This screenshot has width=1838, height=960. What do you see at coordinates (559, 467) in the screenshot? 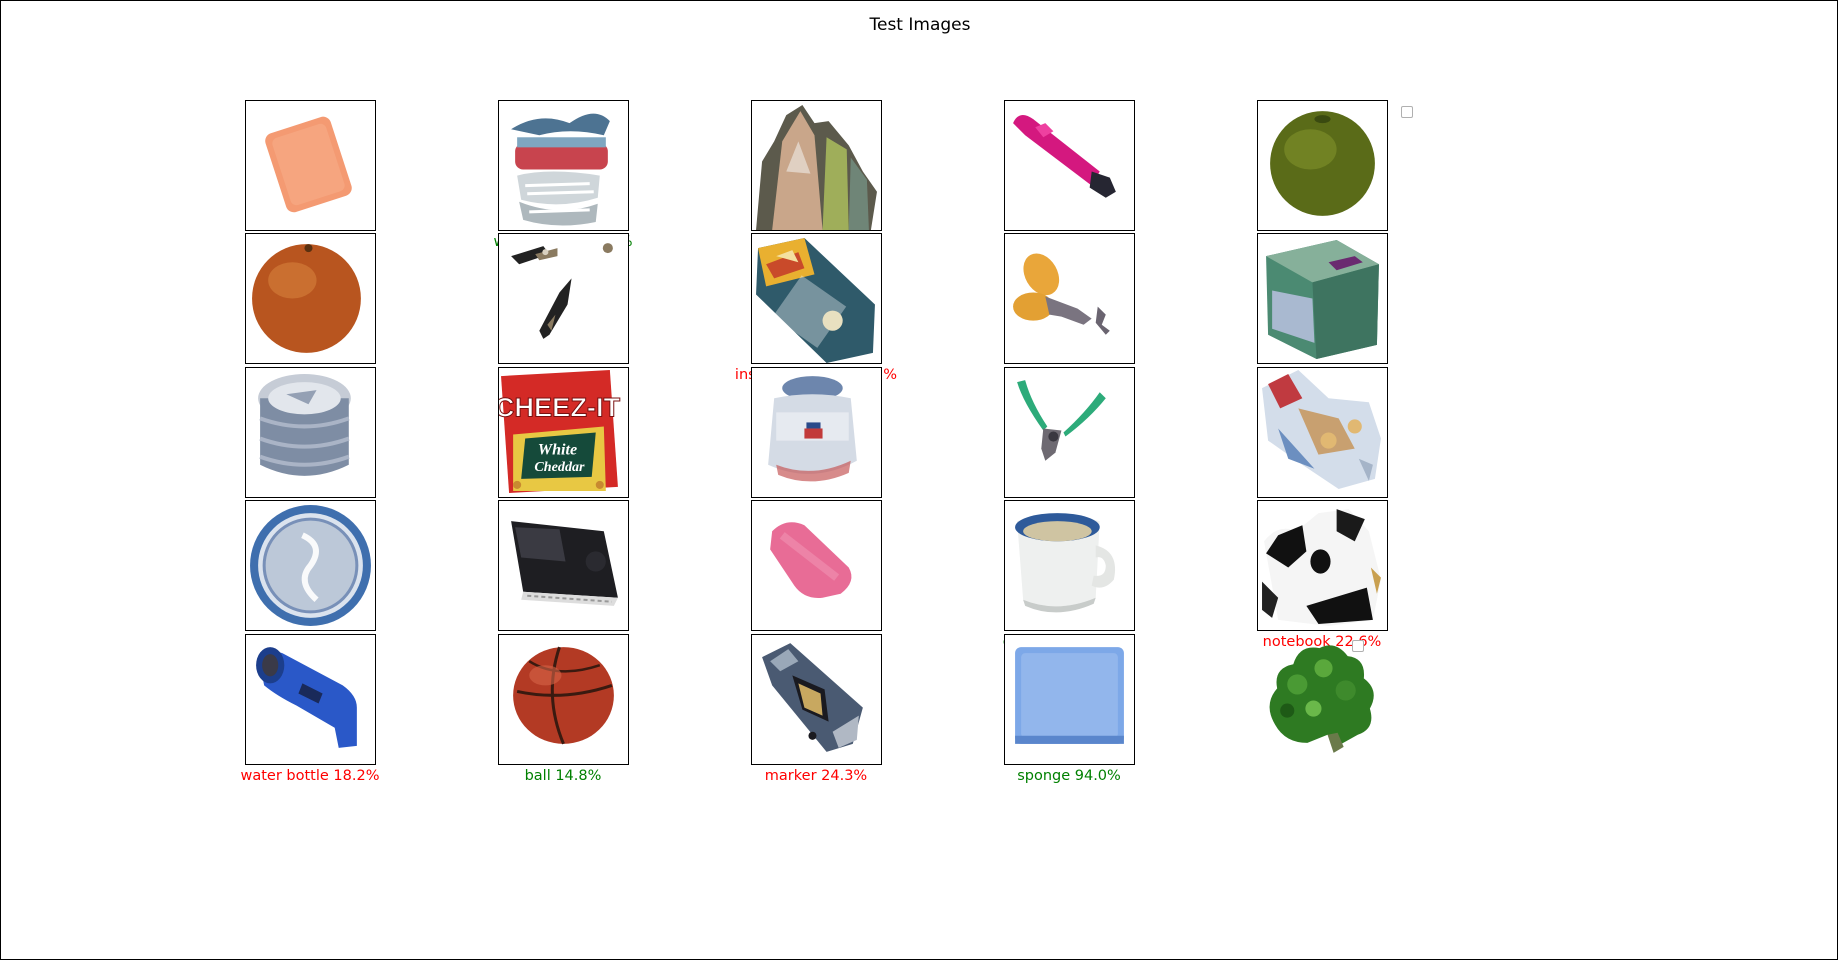
I see `svg-text: Cheddar` at bounding box center [559, 467].